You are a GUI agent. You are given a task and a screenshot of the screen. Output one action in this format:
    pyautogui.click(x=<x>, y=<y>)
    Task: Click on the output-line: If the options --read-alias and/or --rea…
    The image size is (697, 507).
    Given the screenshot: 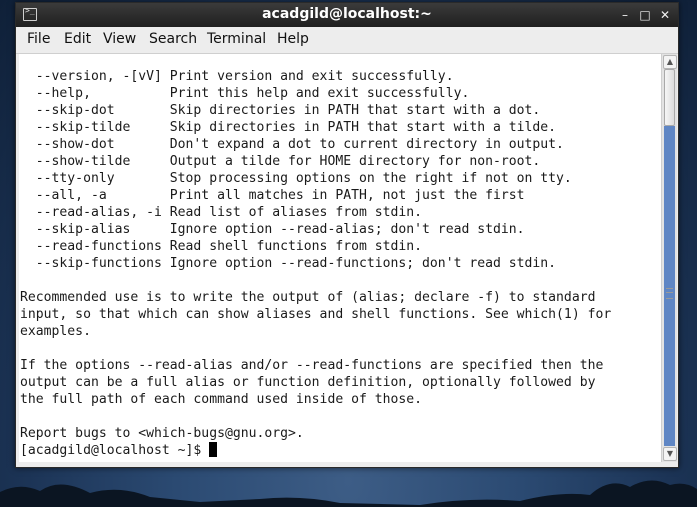 What is the action you would take?
    pyautogui.click(x=312, y=365)
    